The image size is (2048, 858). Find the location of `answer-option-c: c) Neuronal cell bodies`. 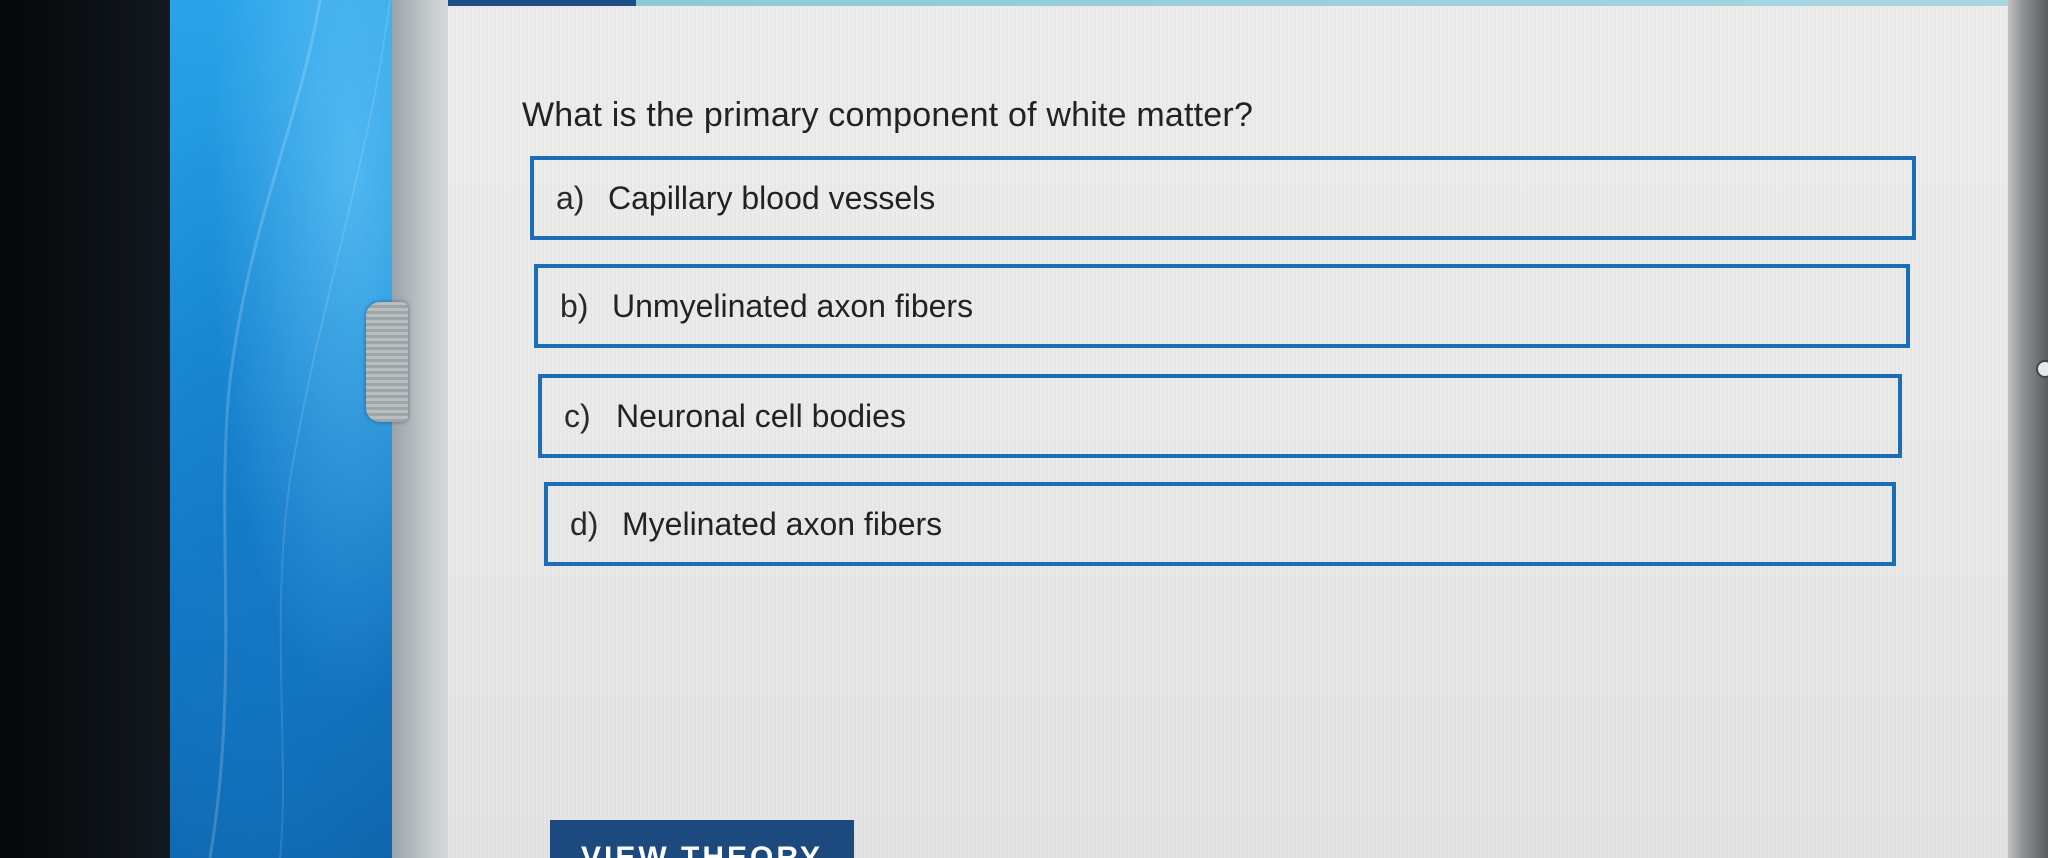

answer-option-c: c) Neuronal cell bodies is located at coordinates (1220, 416).